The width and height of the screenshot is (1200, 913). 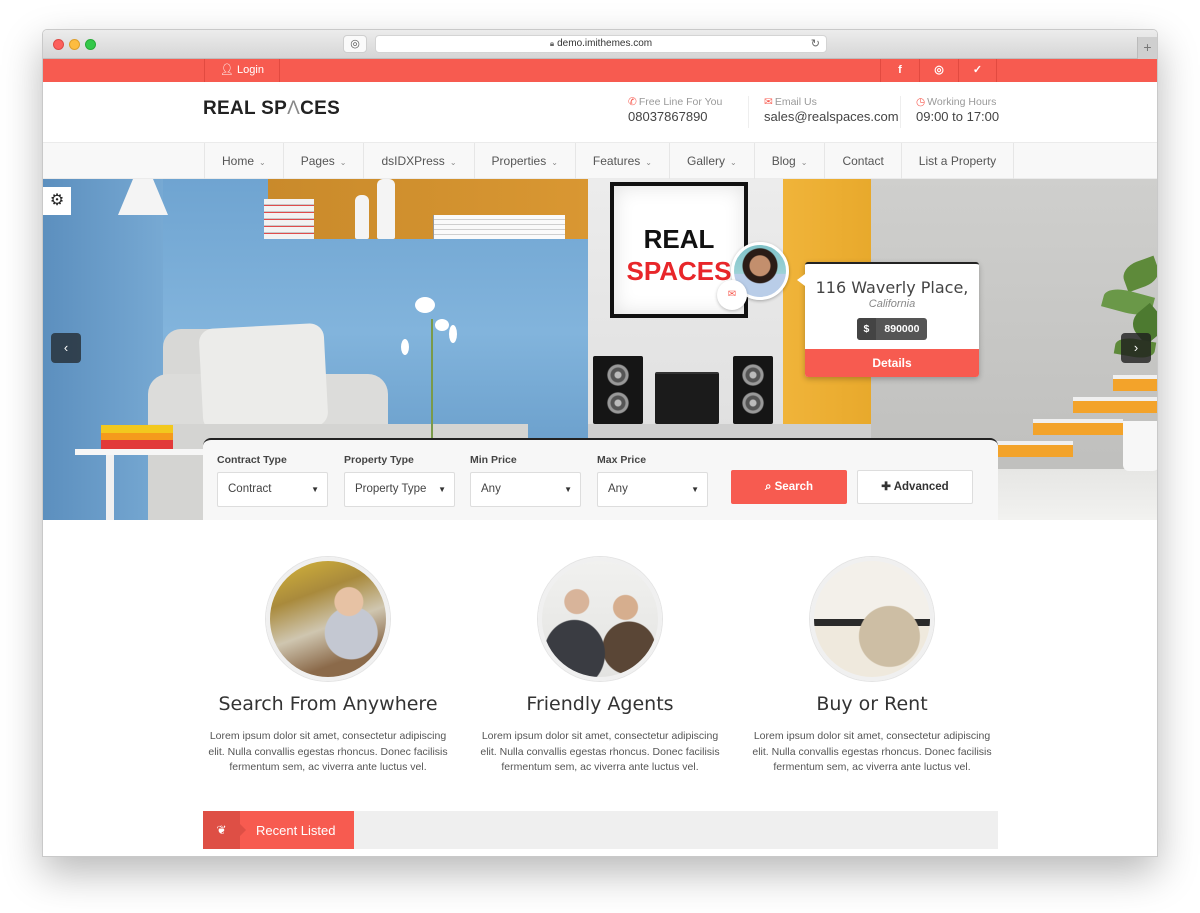 I want to click on hero-image-vase, so click(x=386, y=209).